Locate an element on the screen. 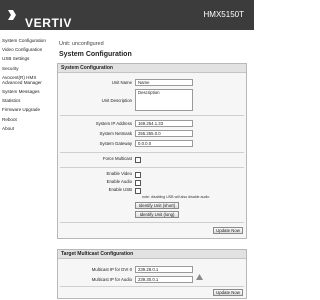 The height and width of the screenshot is (300, 320). sidebar-item-usb-settings: USB Settings is located at coordinates (29, 58).